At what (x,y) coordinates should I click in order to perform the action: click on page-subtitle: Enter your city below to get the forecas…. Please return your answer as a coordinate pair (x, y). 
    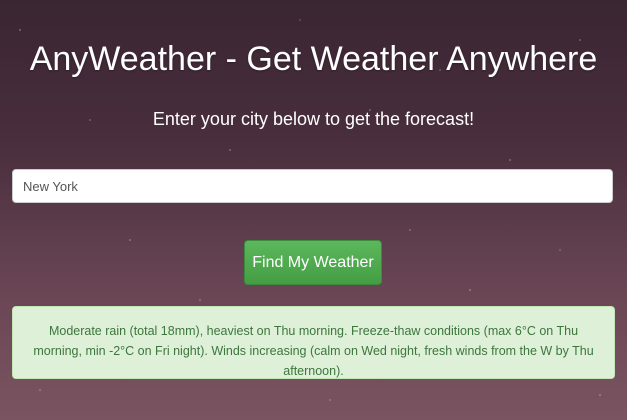
    Looking at the image, I should click on (313, 119).